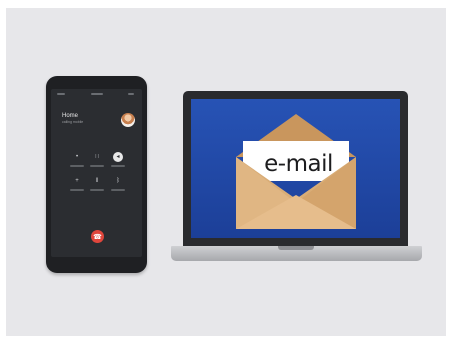 The width and height of the screenshot is (452, 342). I want to click on end-call-button: ☎, so click(97, 236).